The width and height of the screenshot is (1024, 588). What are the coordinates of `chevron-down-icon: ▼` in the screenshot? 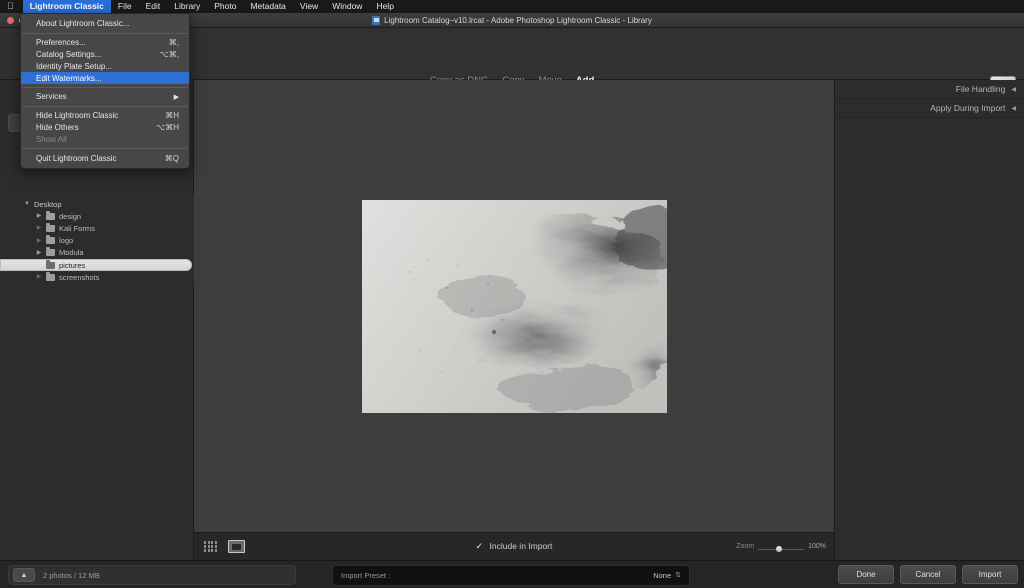 It's located at (27, 204).